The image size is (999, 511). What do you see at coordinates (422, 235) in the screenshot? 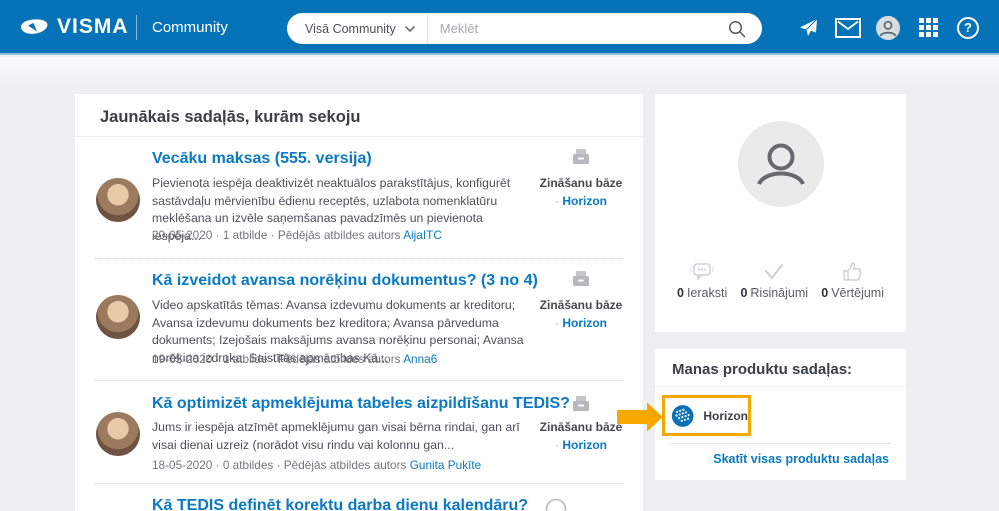
I see `post-author-link: AijaITC` at bounding box center [422, 235].